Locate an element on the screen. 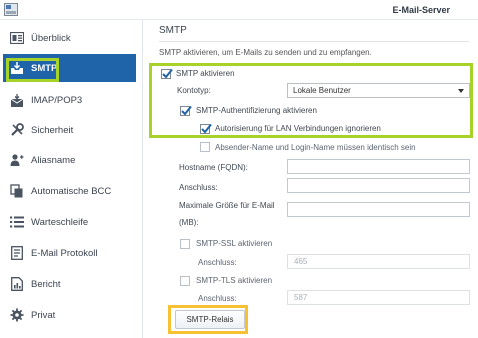 The image size is (478, 338). sidebar-item-label: IMAP/POP3 is located at coordinates (57, 100).